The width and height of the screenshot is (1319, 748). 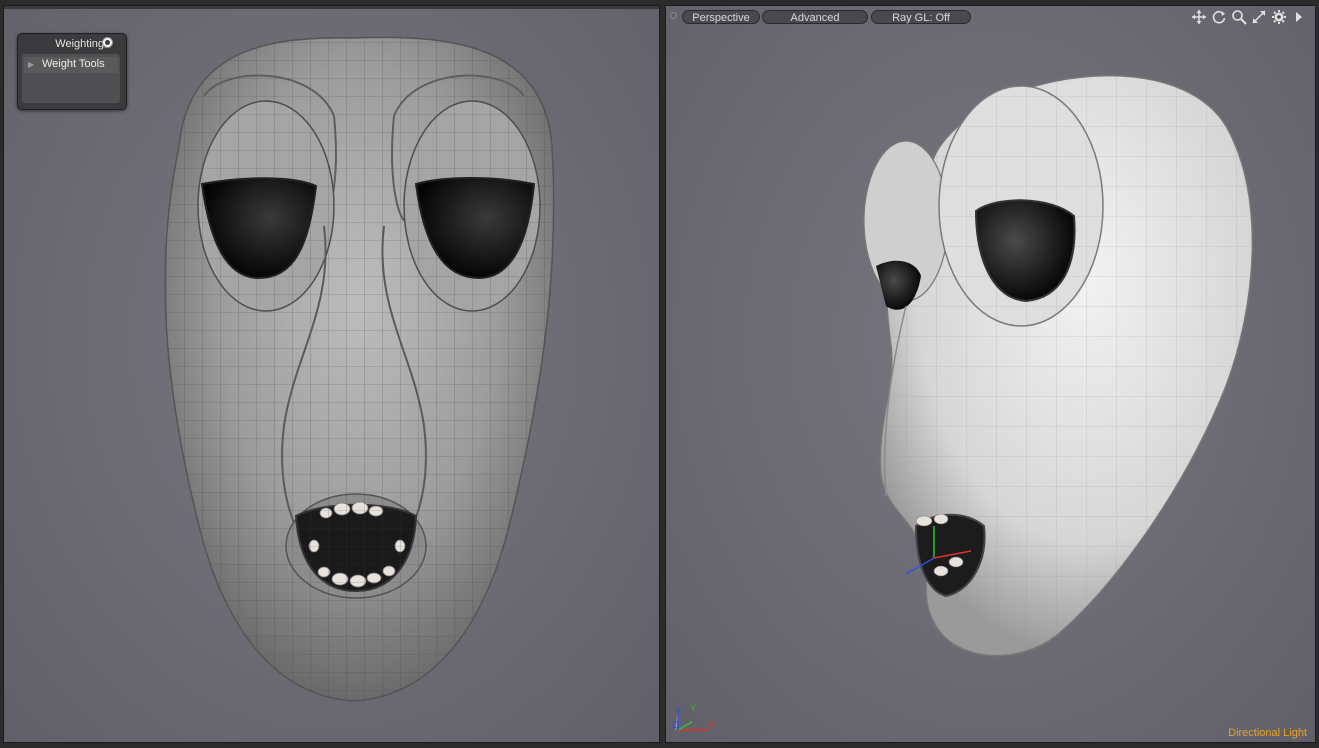 What do you see at coordinates (71, 78) in the screenshot?
I see `weighting-panel-body: ▶ Weight Tools` at bounding box center [71, 78].